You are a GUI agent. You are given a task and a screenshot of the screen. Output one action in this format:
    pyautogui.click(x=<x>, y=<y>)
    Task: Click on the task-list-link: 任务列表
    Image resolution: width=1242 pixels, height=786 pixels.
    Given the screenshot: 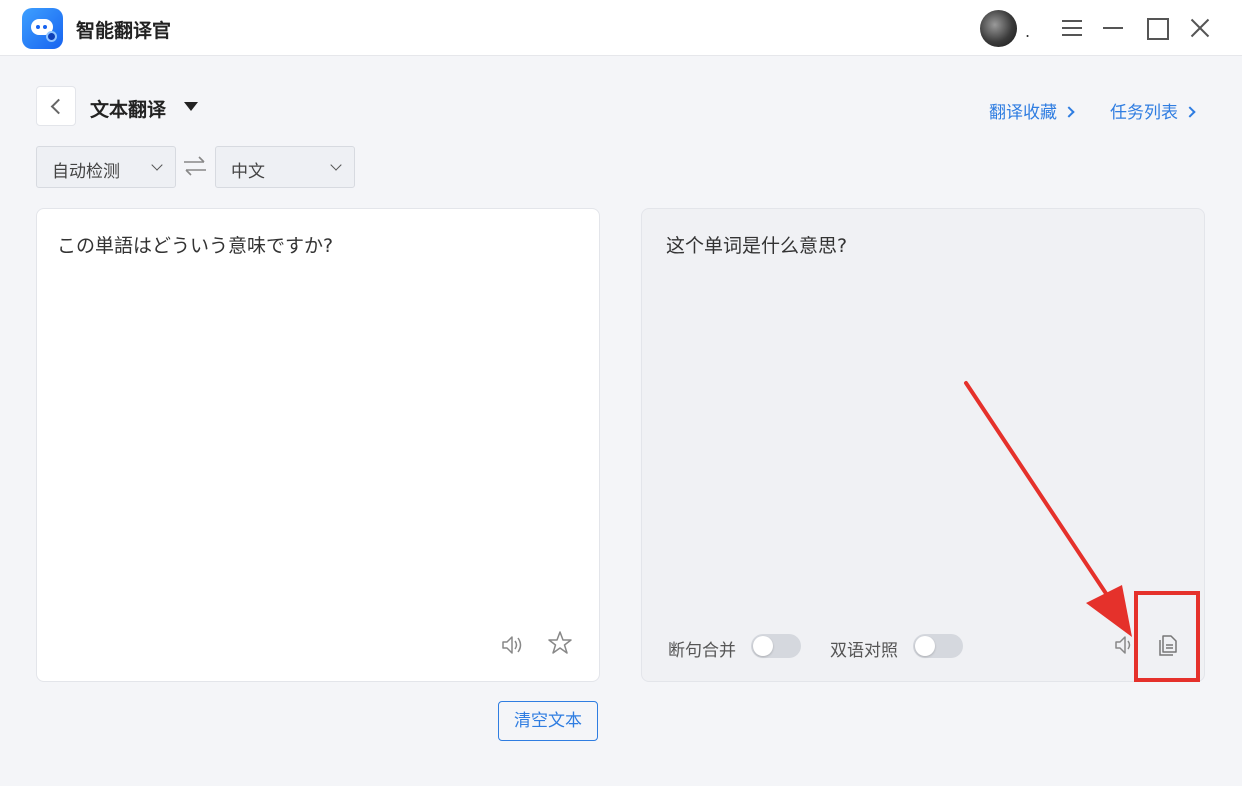 What is the action you would take?
    pyautogui.click(x=1153, y=110)
    